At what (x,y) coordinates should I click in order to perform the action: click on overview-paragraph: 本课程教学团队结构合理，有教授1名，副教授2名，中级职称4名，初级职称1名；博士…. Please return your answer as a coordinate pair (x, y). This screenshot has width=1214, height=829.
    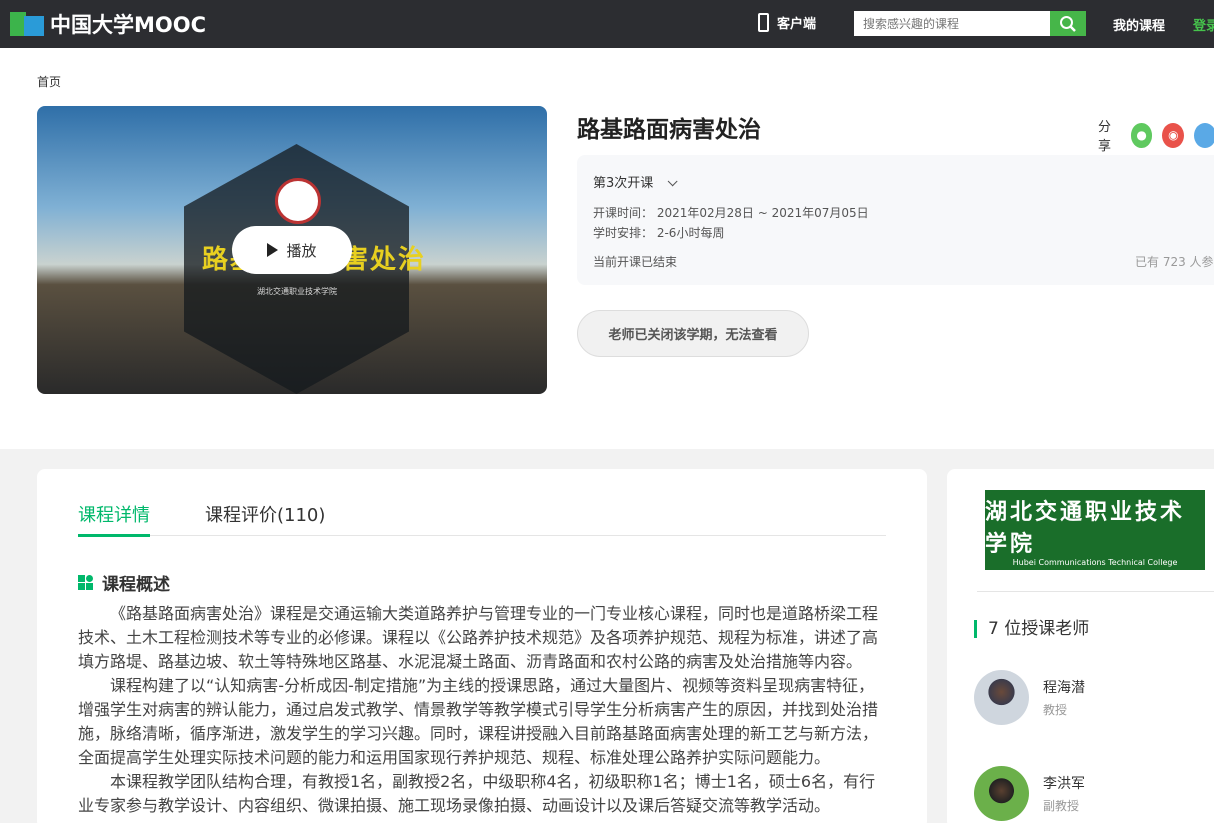
    Looking at the image, I should click on (477, 793).